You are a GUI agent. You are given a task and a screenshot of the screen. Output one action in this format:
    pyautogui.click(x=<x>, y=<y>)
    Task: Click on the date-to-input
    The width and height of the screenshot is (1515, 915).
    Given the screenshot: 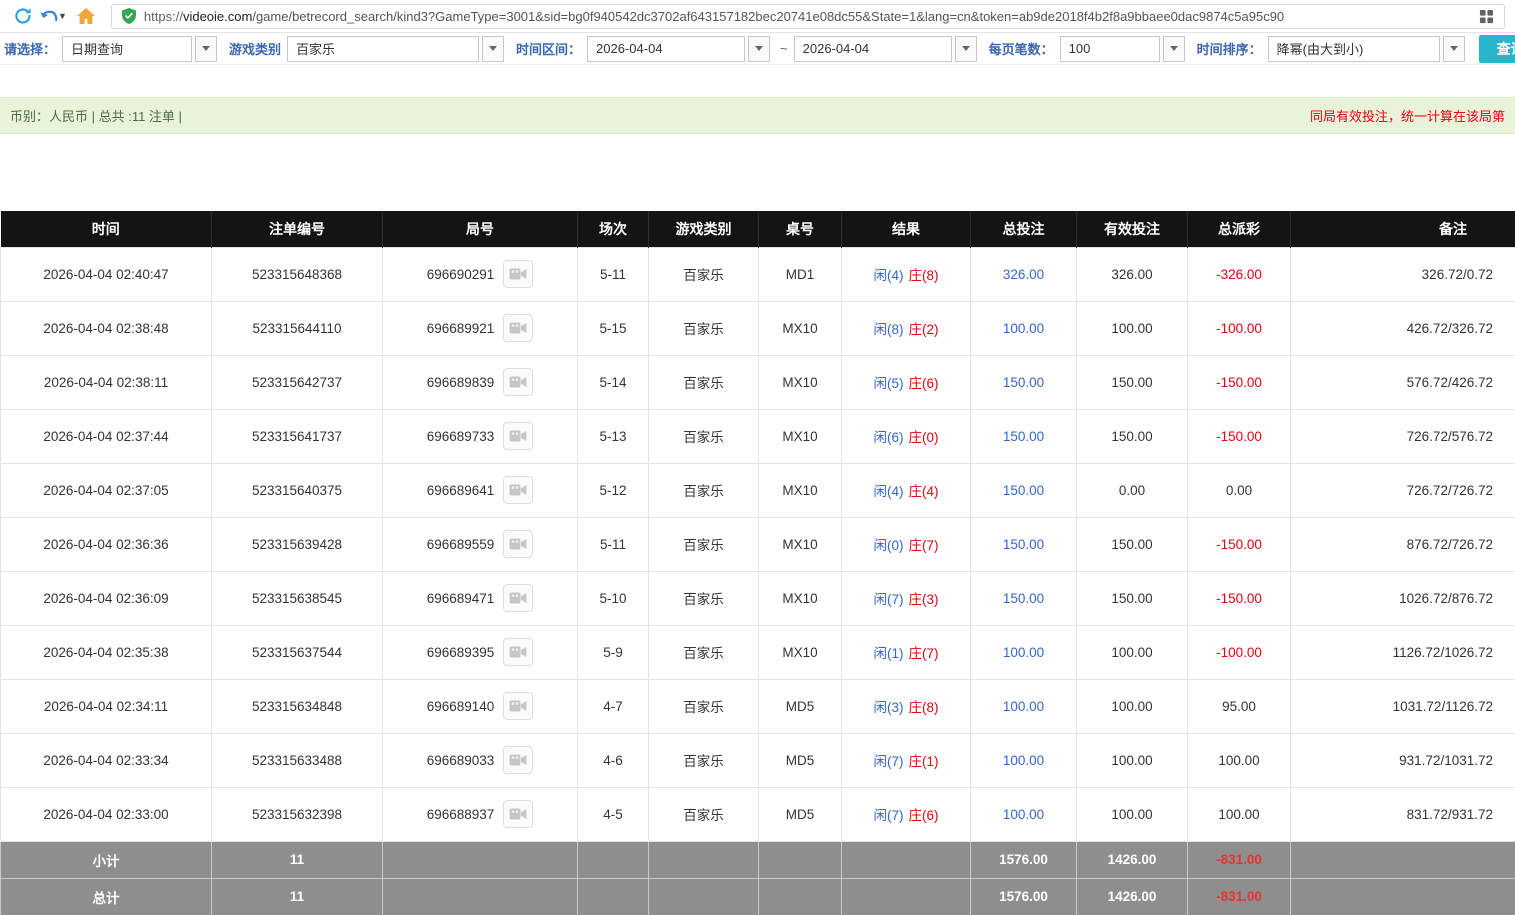 What is the action you would take?
    pyautogui.click(x=872, y=48)
    